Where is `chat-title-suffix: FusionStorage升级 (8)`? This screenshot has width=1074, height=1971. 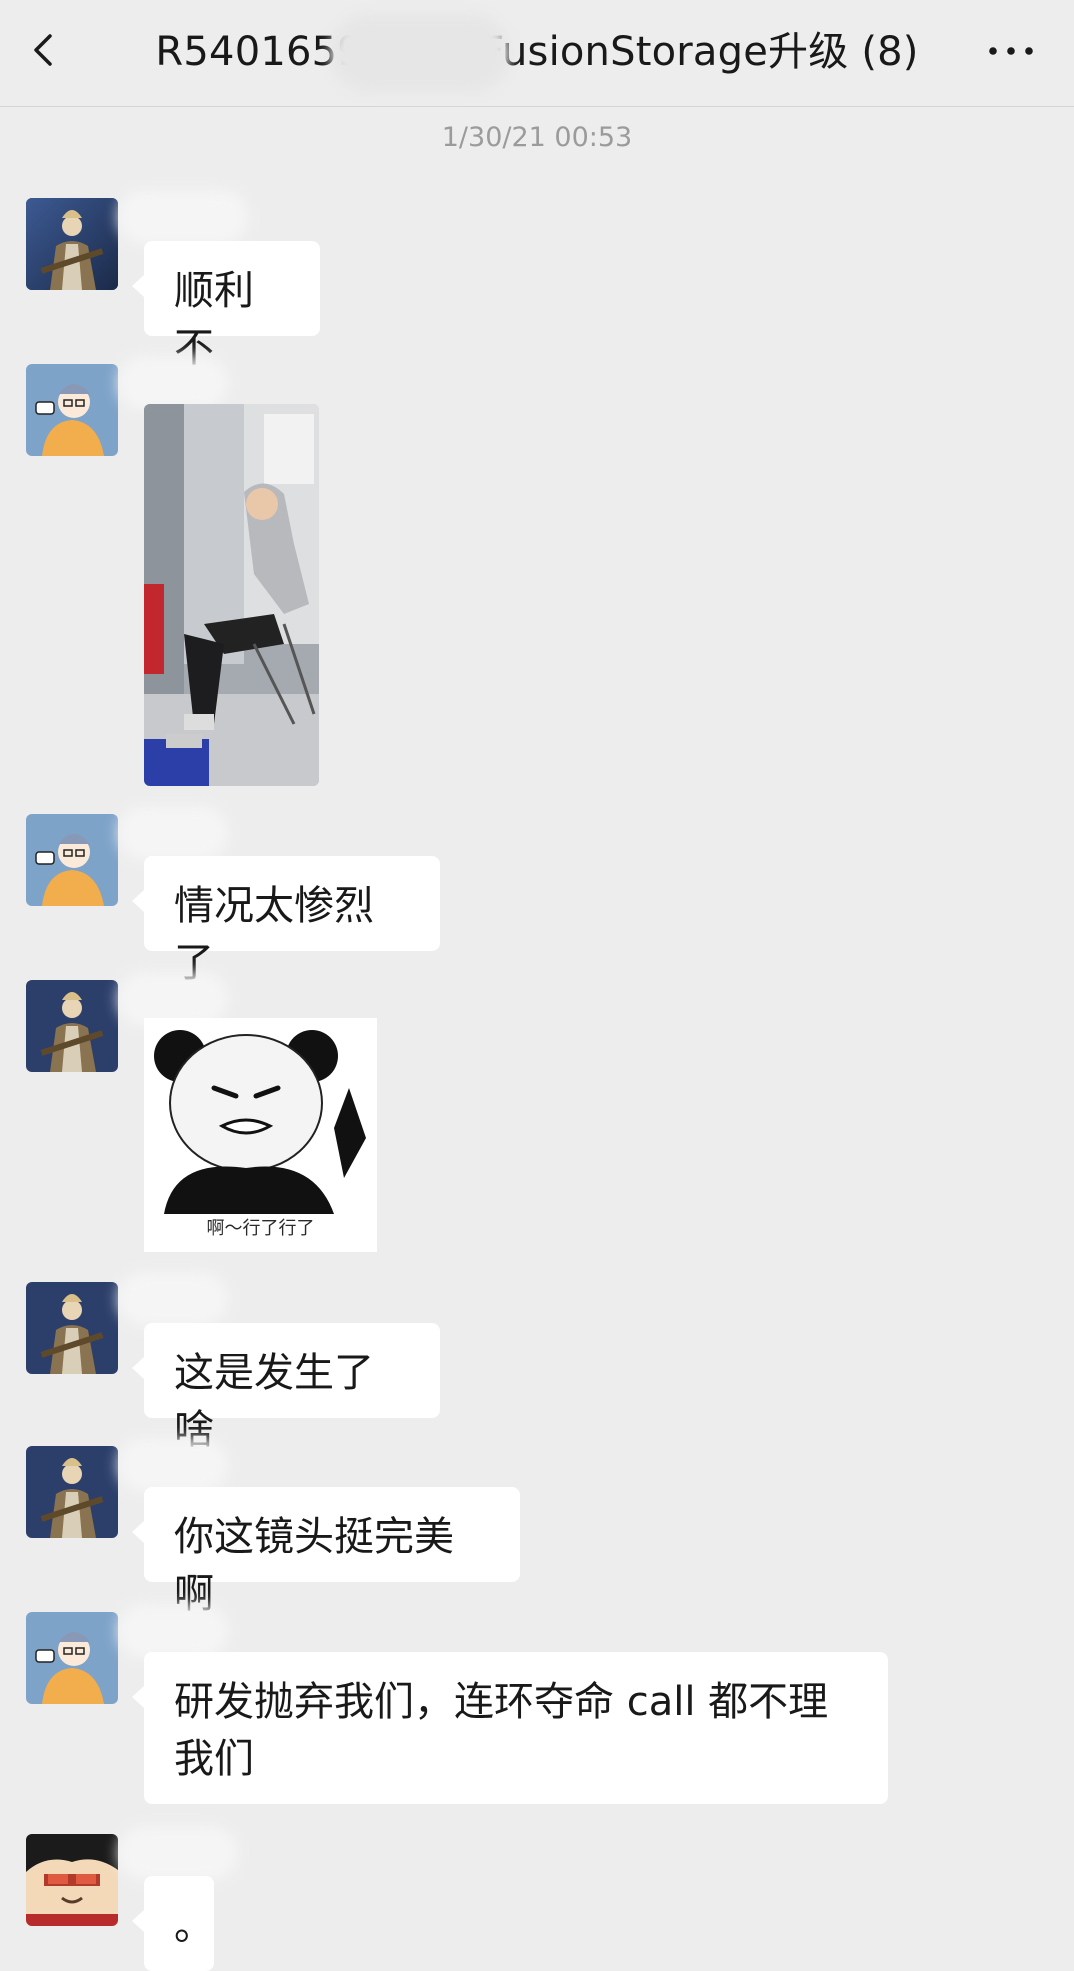
chat-title-suffix: FusionStorage升级 (8) is located at coordinates (699, 52).